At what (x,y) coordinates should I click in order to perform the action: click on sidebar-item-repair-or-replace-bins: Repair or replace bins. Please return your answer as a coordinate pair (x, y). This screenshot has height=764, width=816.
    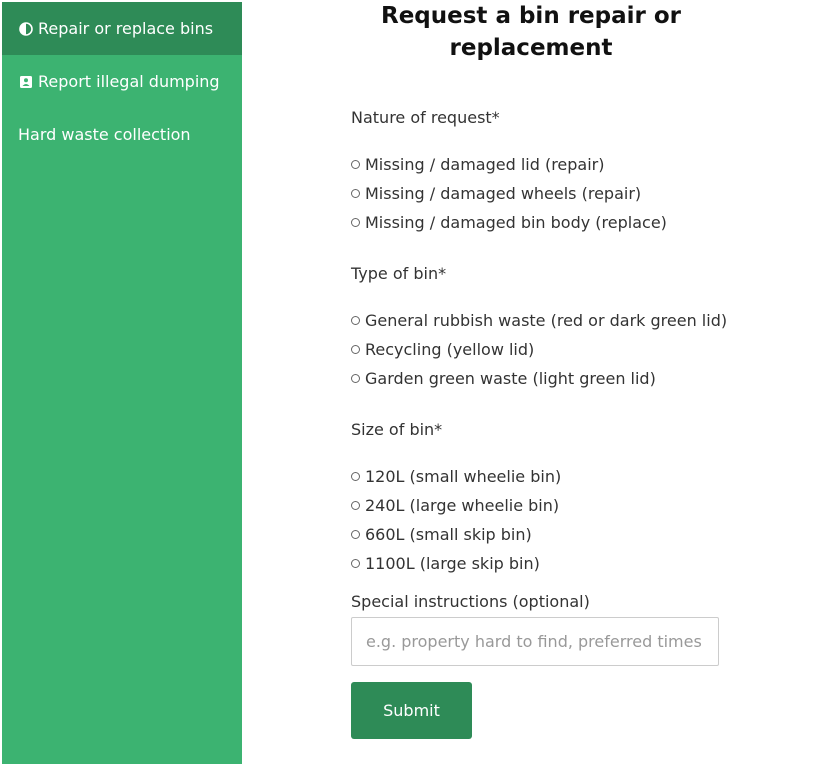
    Looking at the image, I should click on (122, 28).